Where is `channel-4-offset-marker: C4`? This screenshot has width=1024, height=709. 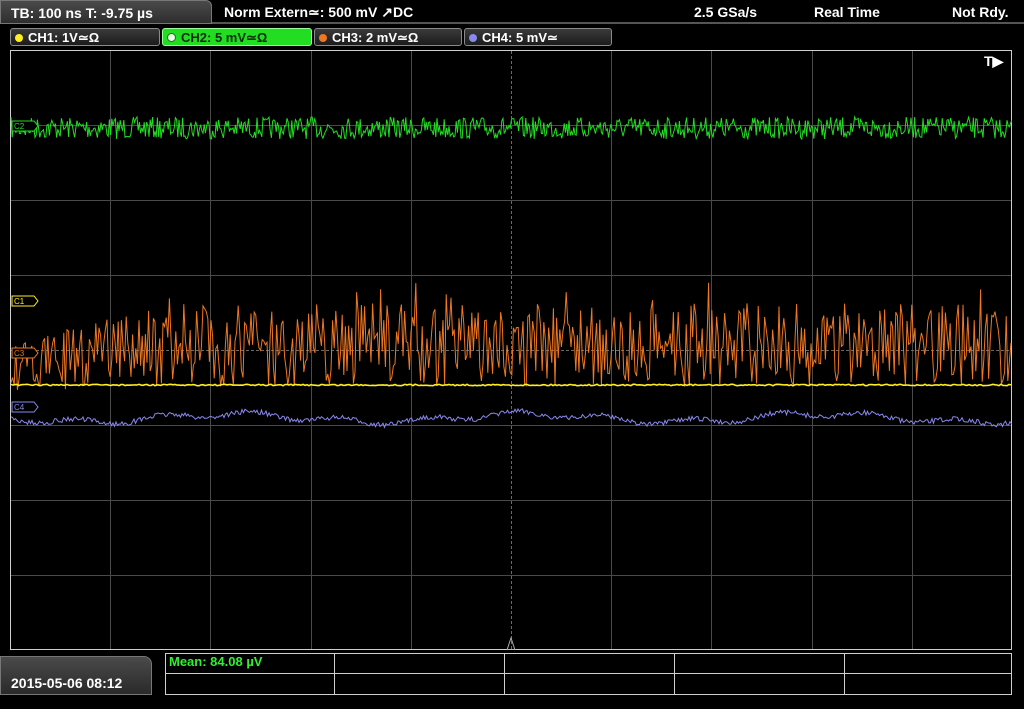 channel-4-offset-marker: C4 is located at coordinates (25, 407).